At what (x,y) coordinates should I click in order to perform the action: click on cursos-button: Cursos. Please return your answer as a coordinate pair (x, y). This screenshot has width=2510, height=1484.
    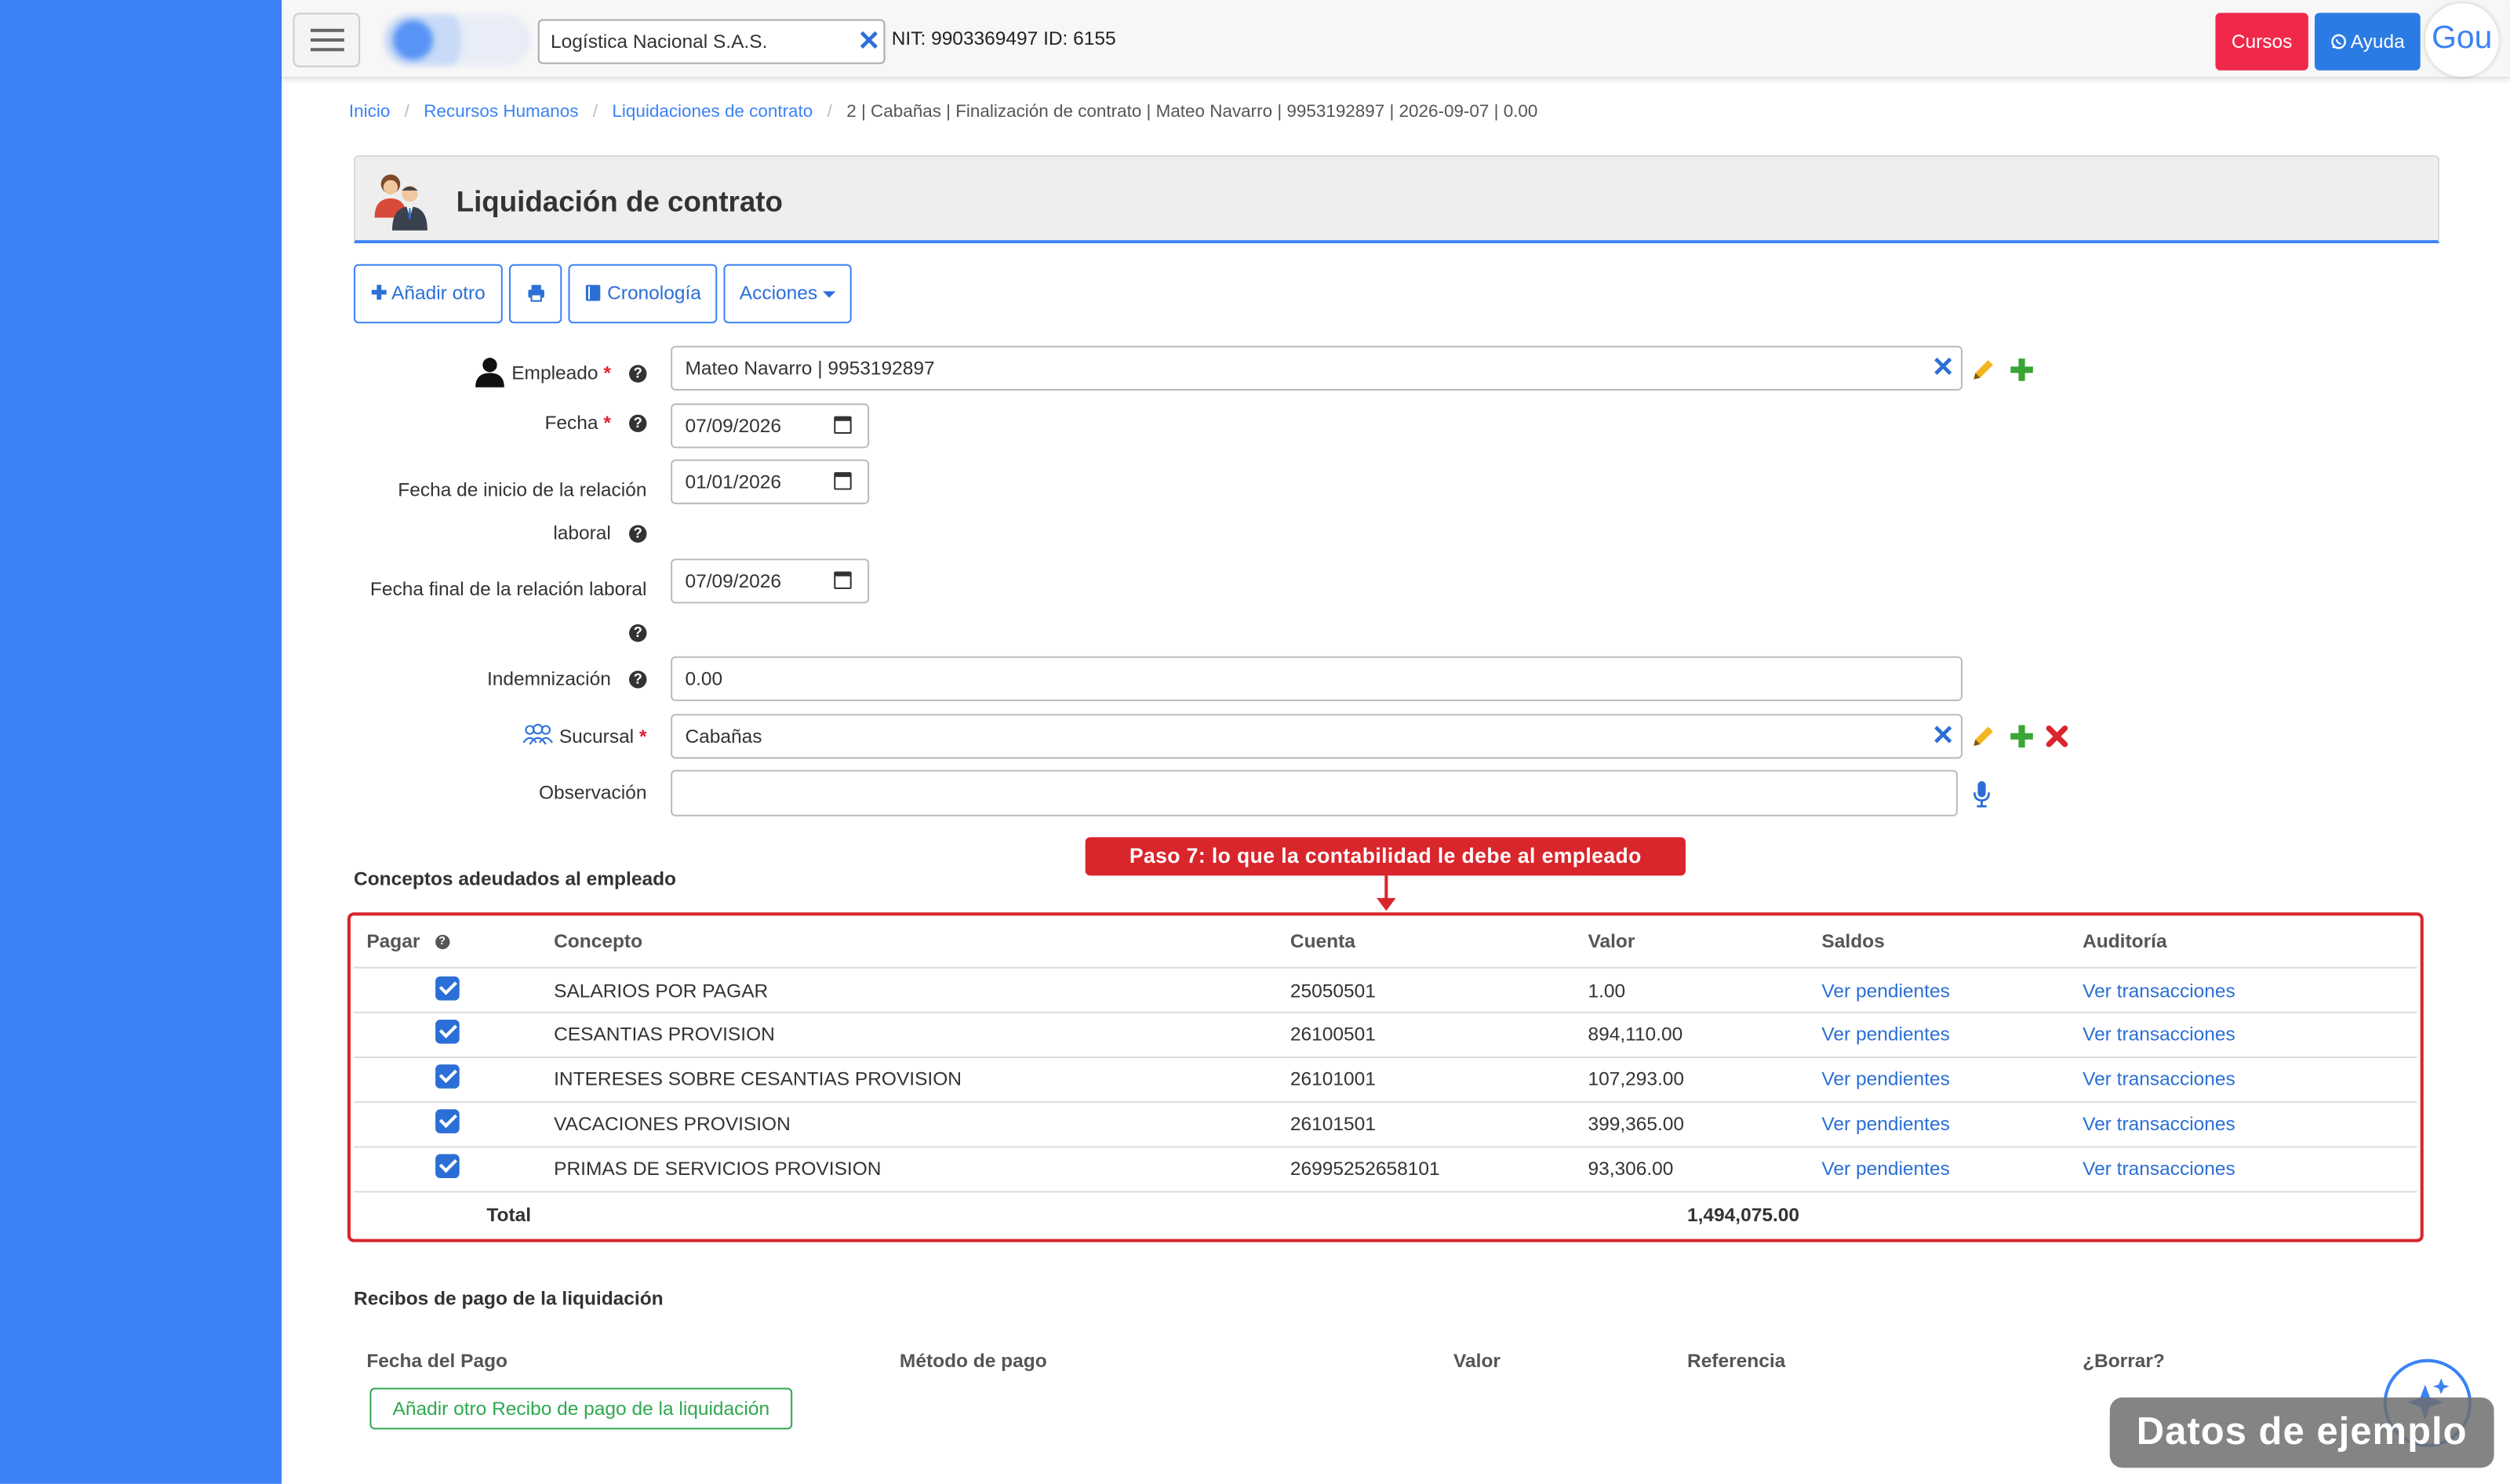
    Looking at the image, I should click on (2261, 42).